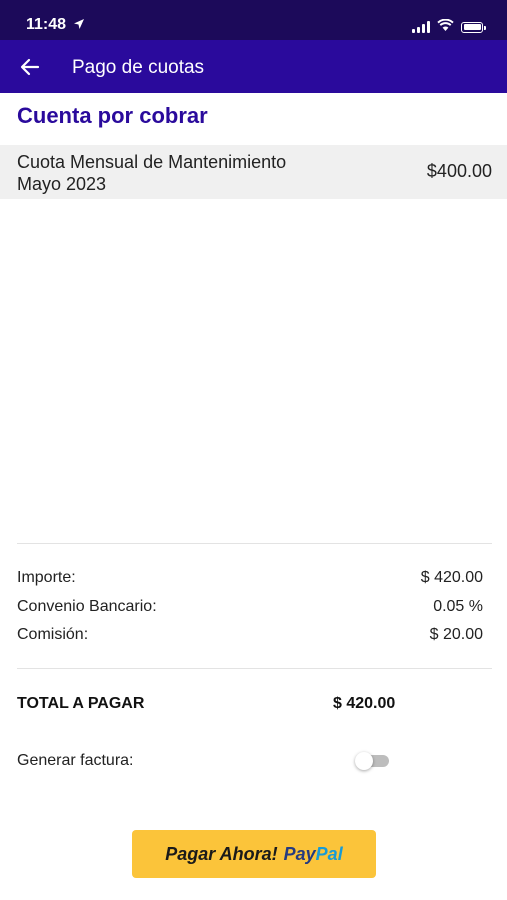  What do you see at coordinates (53, 634) in the screenshot?
I see `comision-label: Comisión:` at bounding box center [53, 634].